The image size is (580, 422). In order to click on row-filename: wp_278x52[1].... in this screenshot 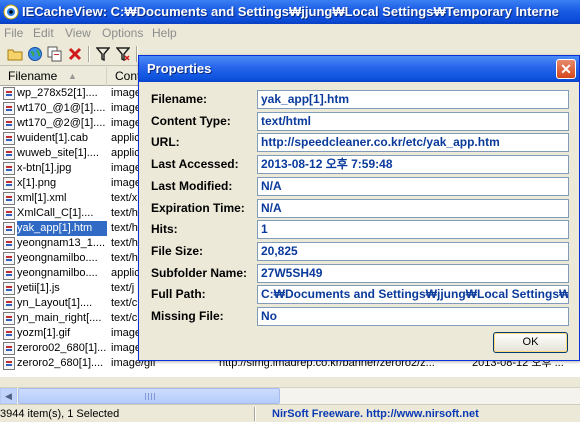, I will do `click(57, 93)`.